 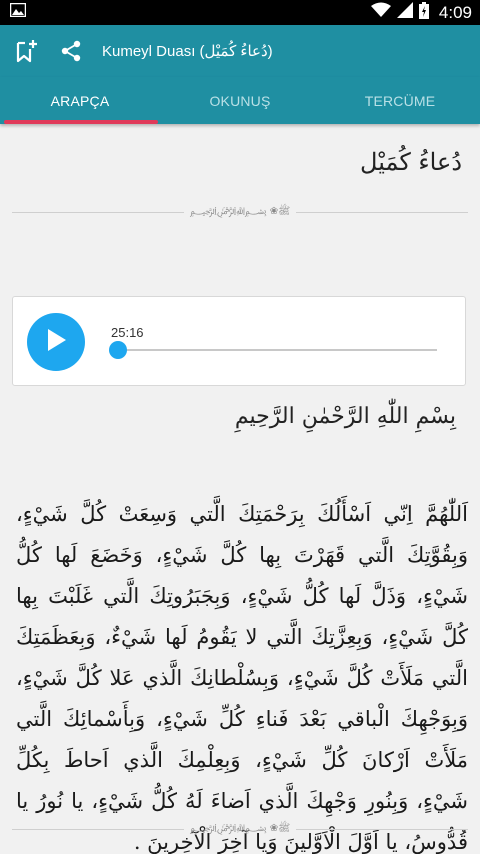 I want to click on tab-arapca: ARAPÇA, so click(x=80, y=100).